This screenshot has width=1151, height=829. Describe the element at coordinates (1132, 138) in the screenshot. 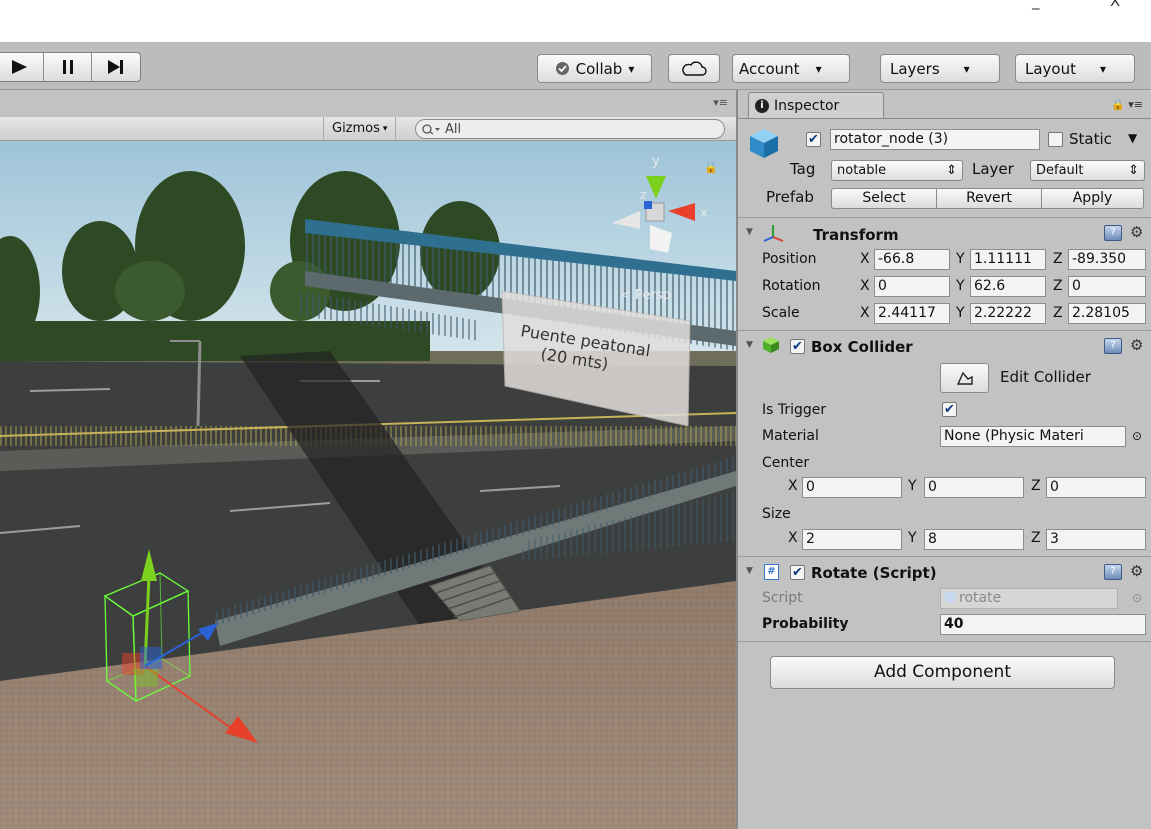

I see `static-dropdown-arrow-icon: ▼` at that location.